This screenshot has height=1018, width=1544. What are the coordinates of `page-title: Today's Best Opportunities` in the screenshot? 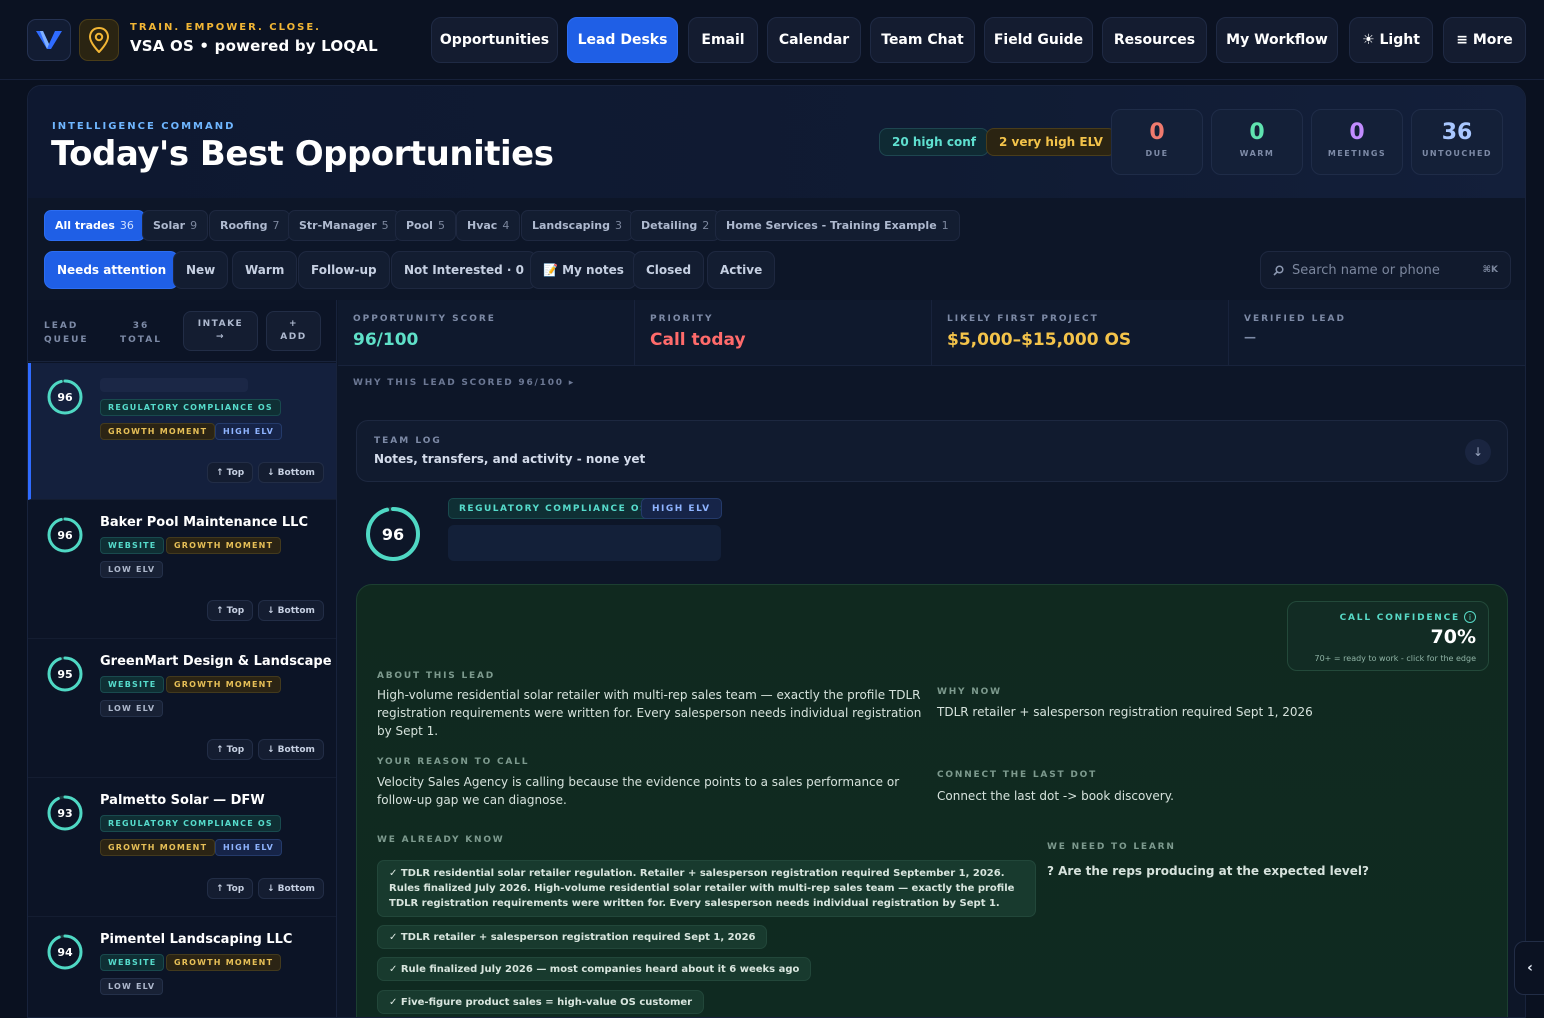 It's located at (302, 154).